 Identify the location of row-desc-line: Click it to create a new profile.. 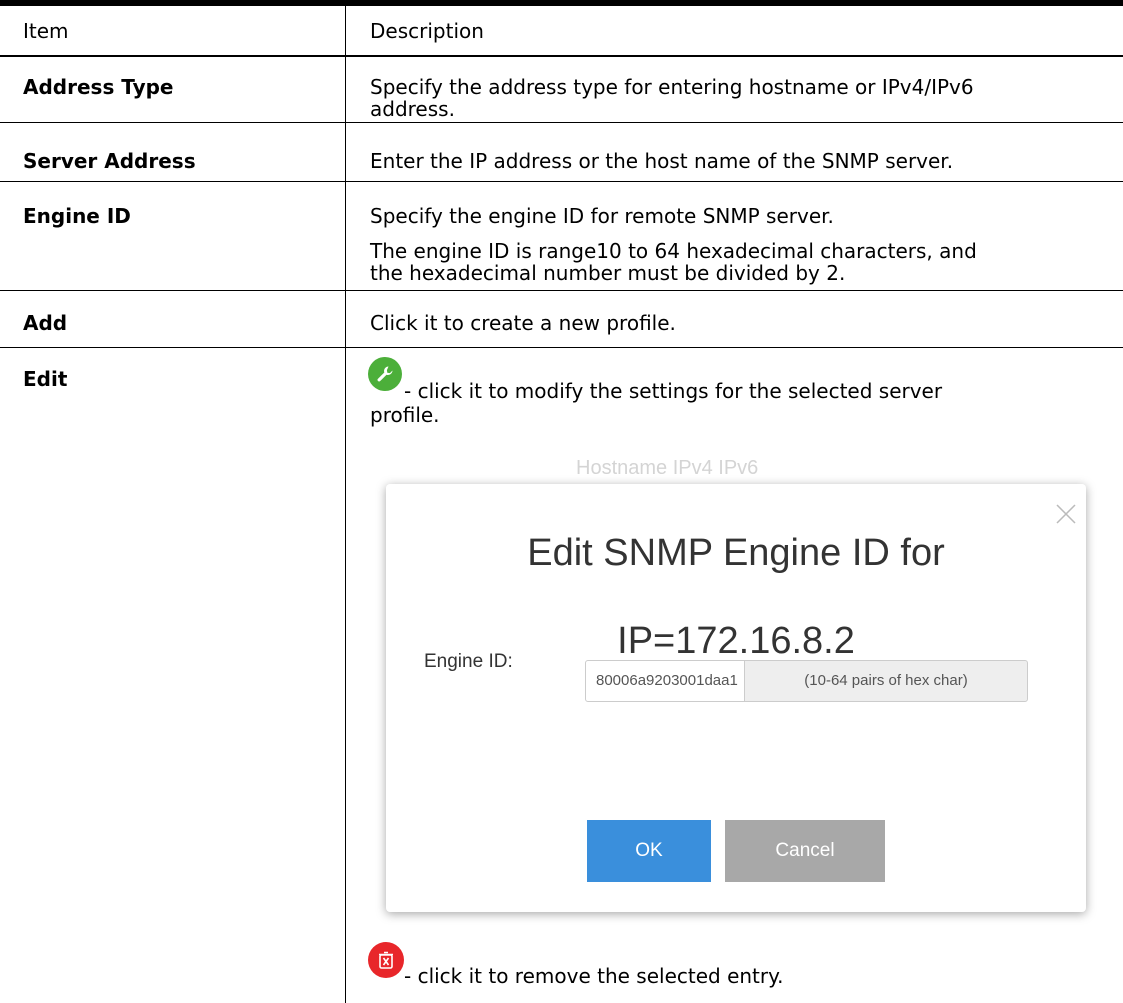
(523, 323).